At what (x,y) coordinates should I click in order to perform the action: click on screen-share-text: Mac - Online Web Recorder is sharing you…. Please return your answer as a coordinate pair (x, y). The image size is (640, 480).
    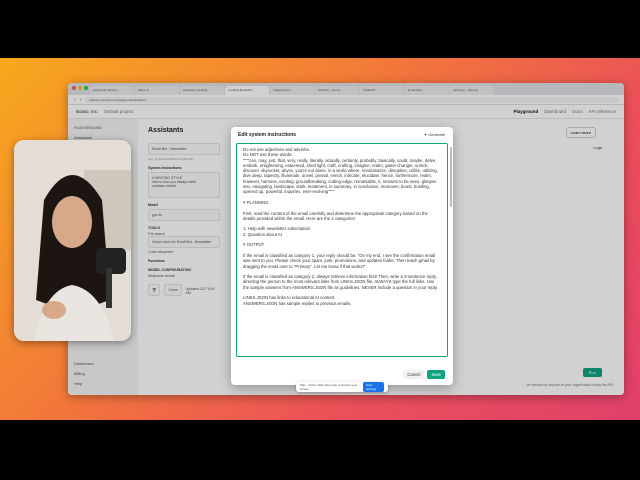
    Looking at the image, I should click on (329, 387).